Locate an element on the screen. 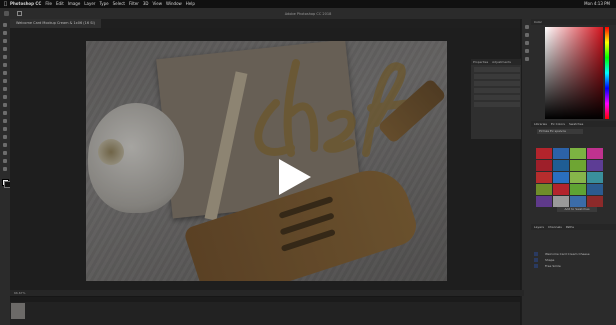  play-icon is located at coordinates (293, 177).